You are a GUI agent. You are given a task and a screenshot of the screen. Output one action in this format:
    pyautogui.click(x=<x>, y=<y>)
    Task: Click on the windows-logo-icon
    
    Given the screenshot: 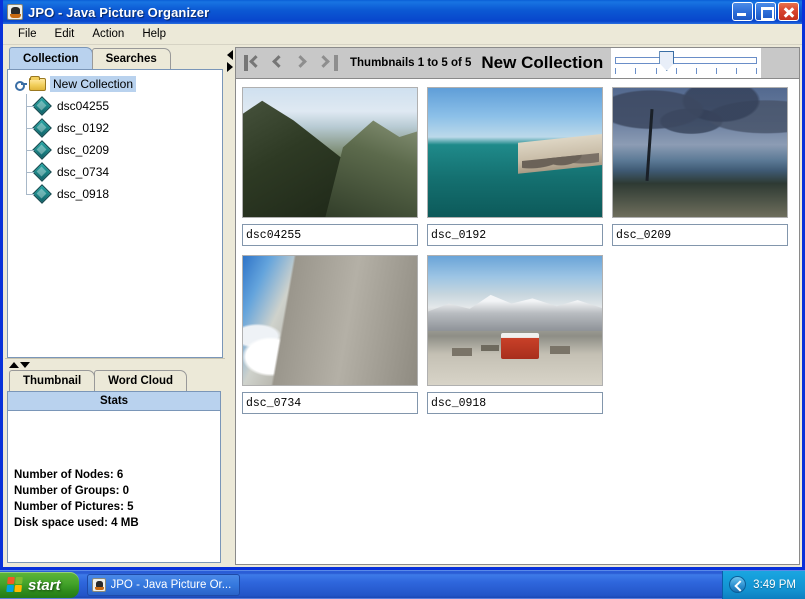 What is the action you would take?
    pyautogui.click(x=15, y=585)
    